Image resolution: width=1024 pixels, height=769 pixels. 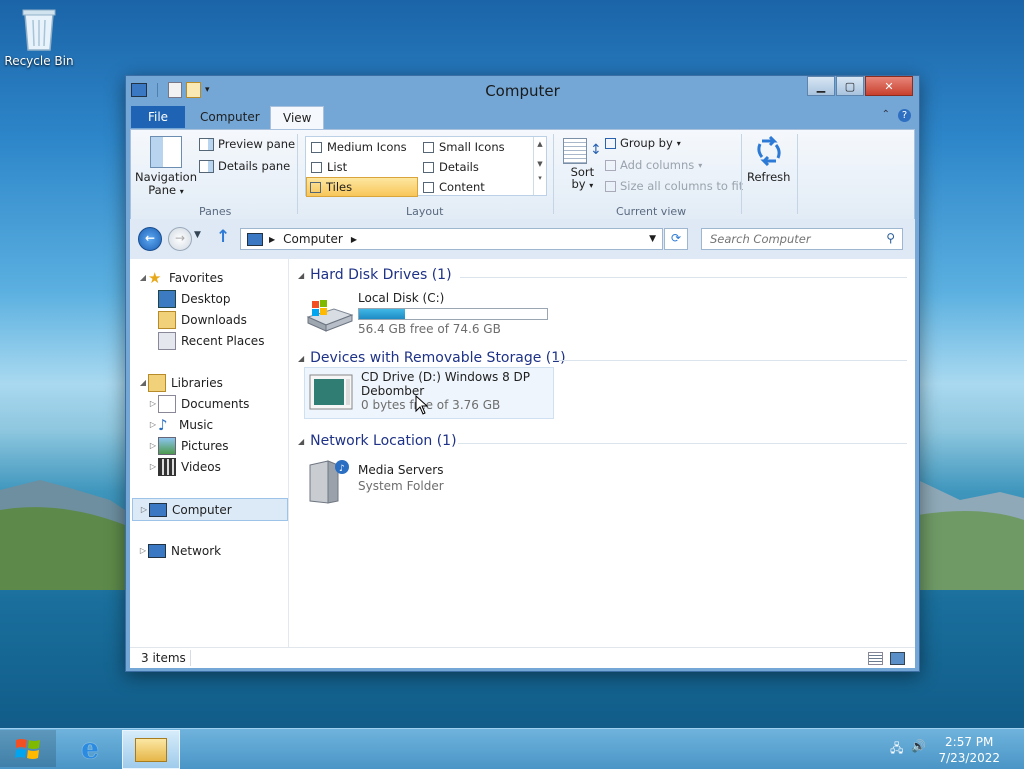 I want to click on preview-pane-button: Preview pane, so click(x=247, y=144).